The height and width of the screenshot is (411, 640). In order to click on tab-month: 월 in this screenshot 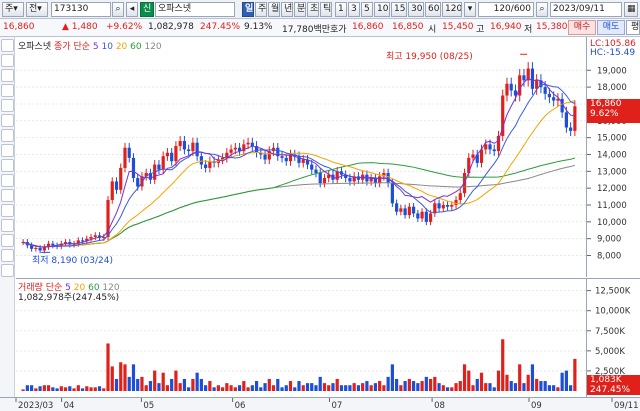, I will do `click(274, 9)`.